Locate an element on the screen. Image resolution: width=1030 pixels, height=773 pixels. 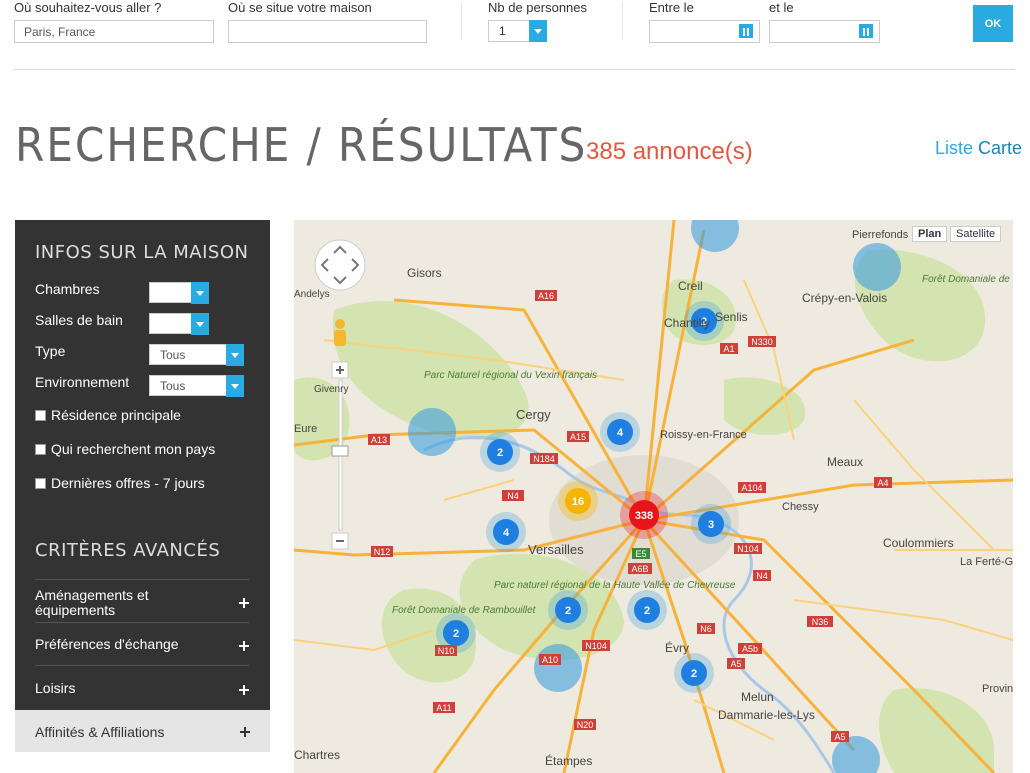
checkbox-label: Résidence principale is located at coordinates (116, 415).